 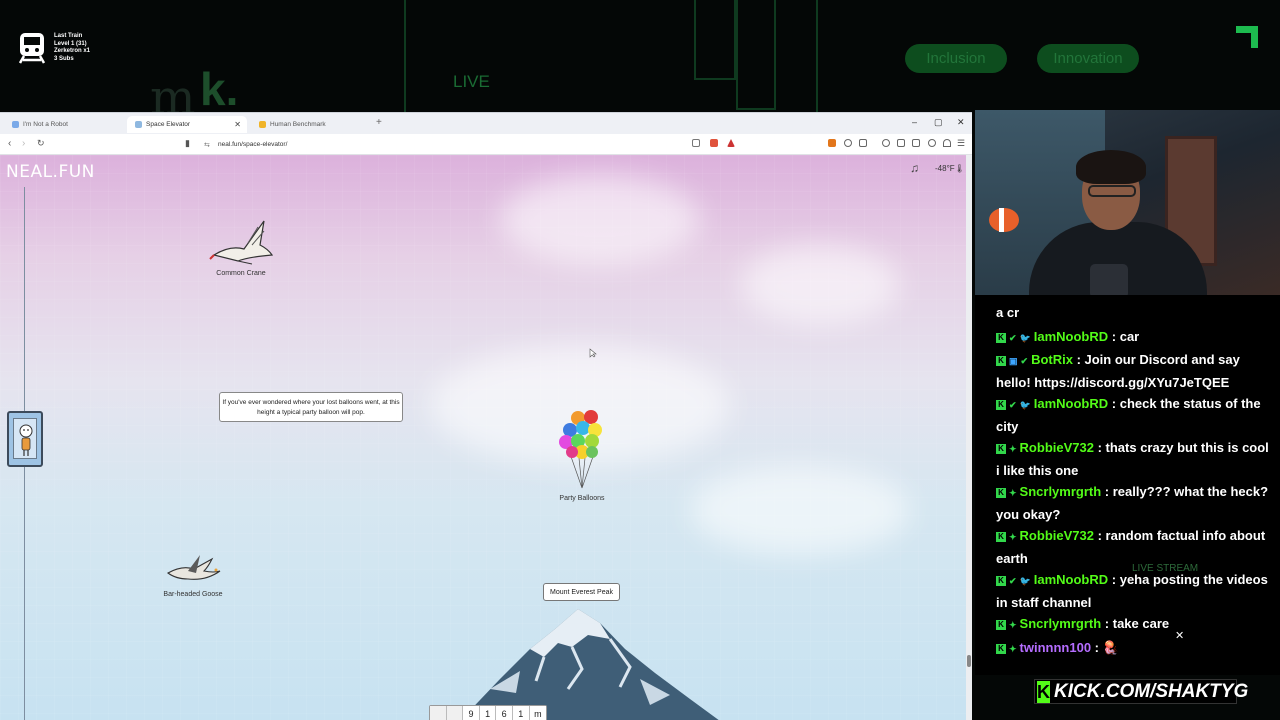 I want to click on vpn-icon, so click(x=947, y=143).